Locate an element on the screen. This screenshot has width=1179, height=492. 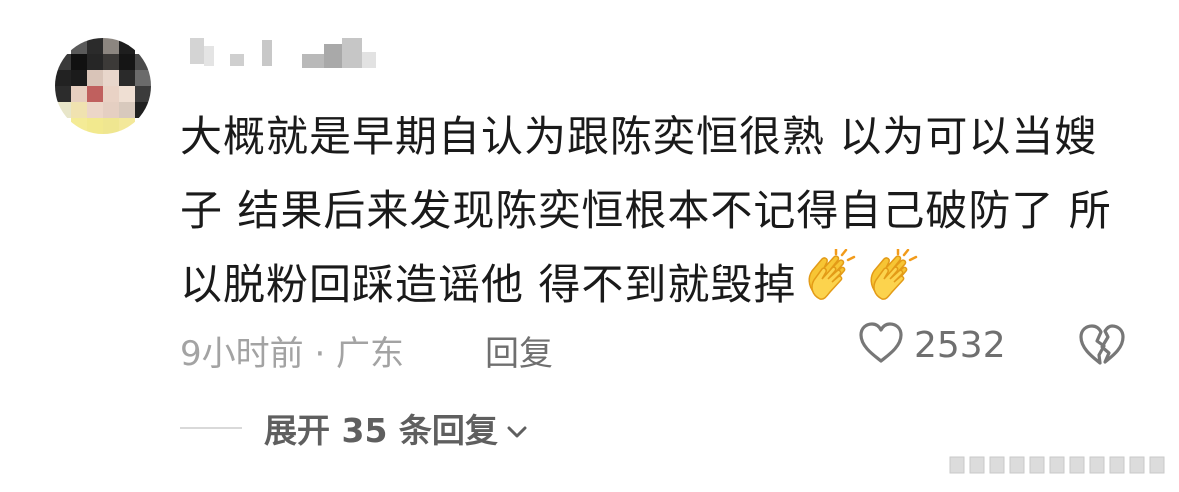
avatar is located at coordinates (103, 86).